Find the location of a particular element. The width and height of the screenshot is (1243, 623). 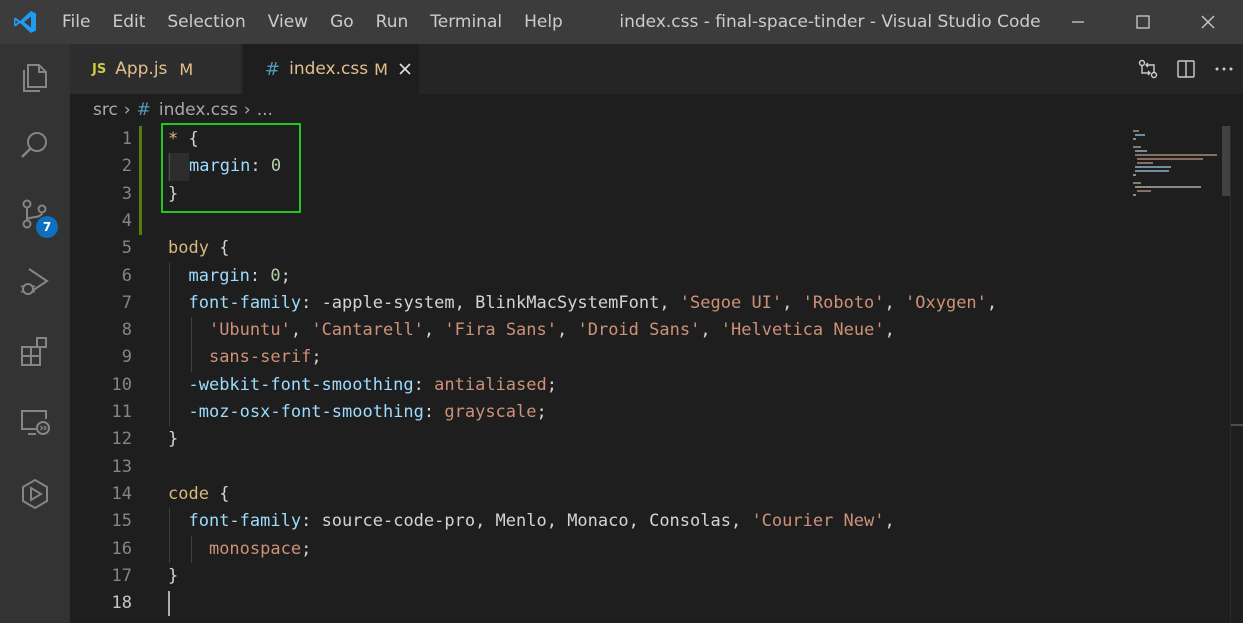

close-window-button is located at coordinates (1208, 22).